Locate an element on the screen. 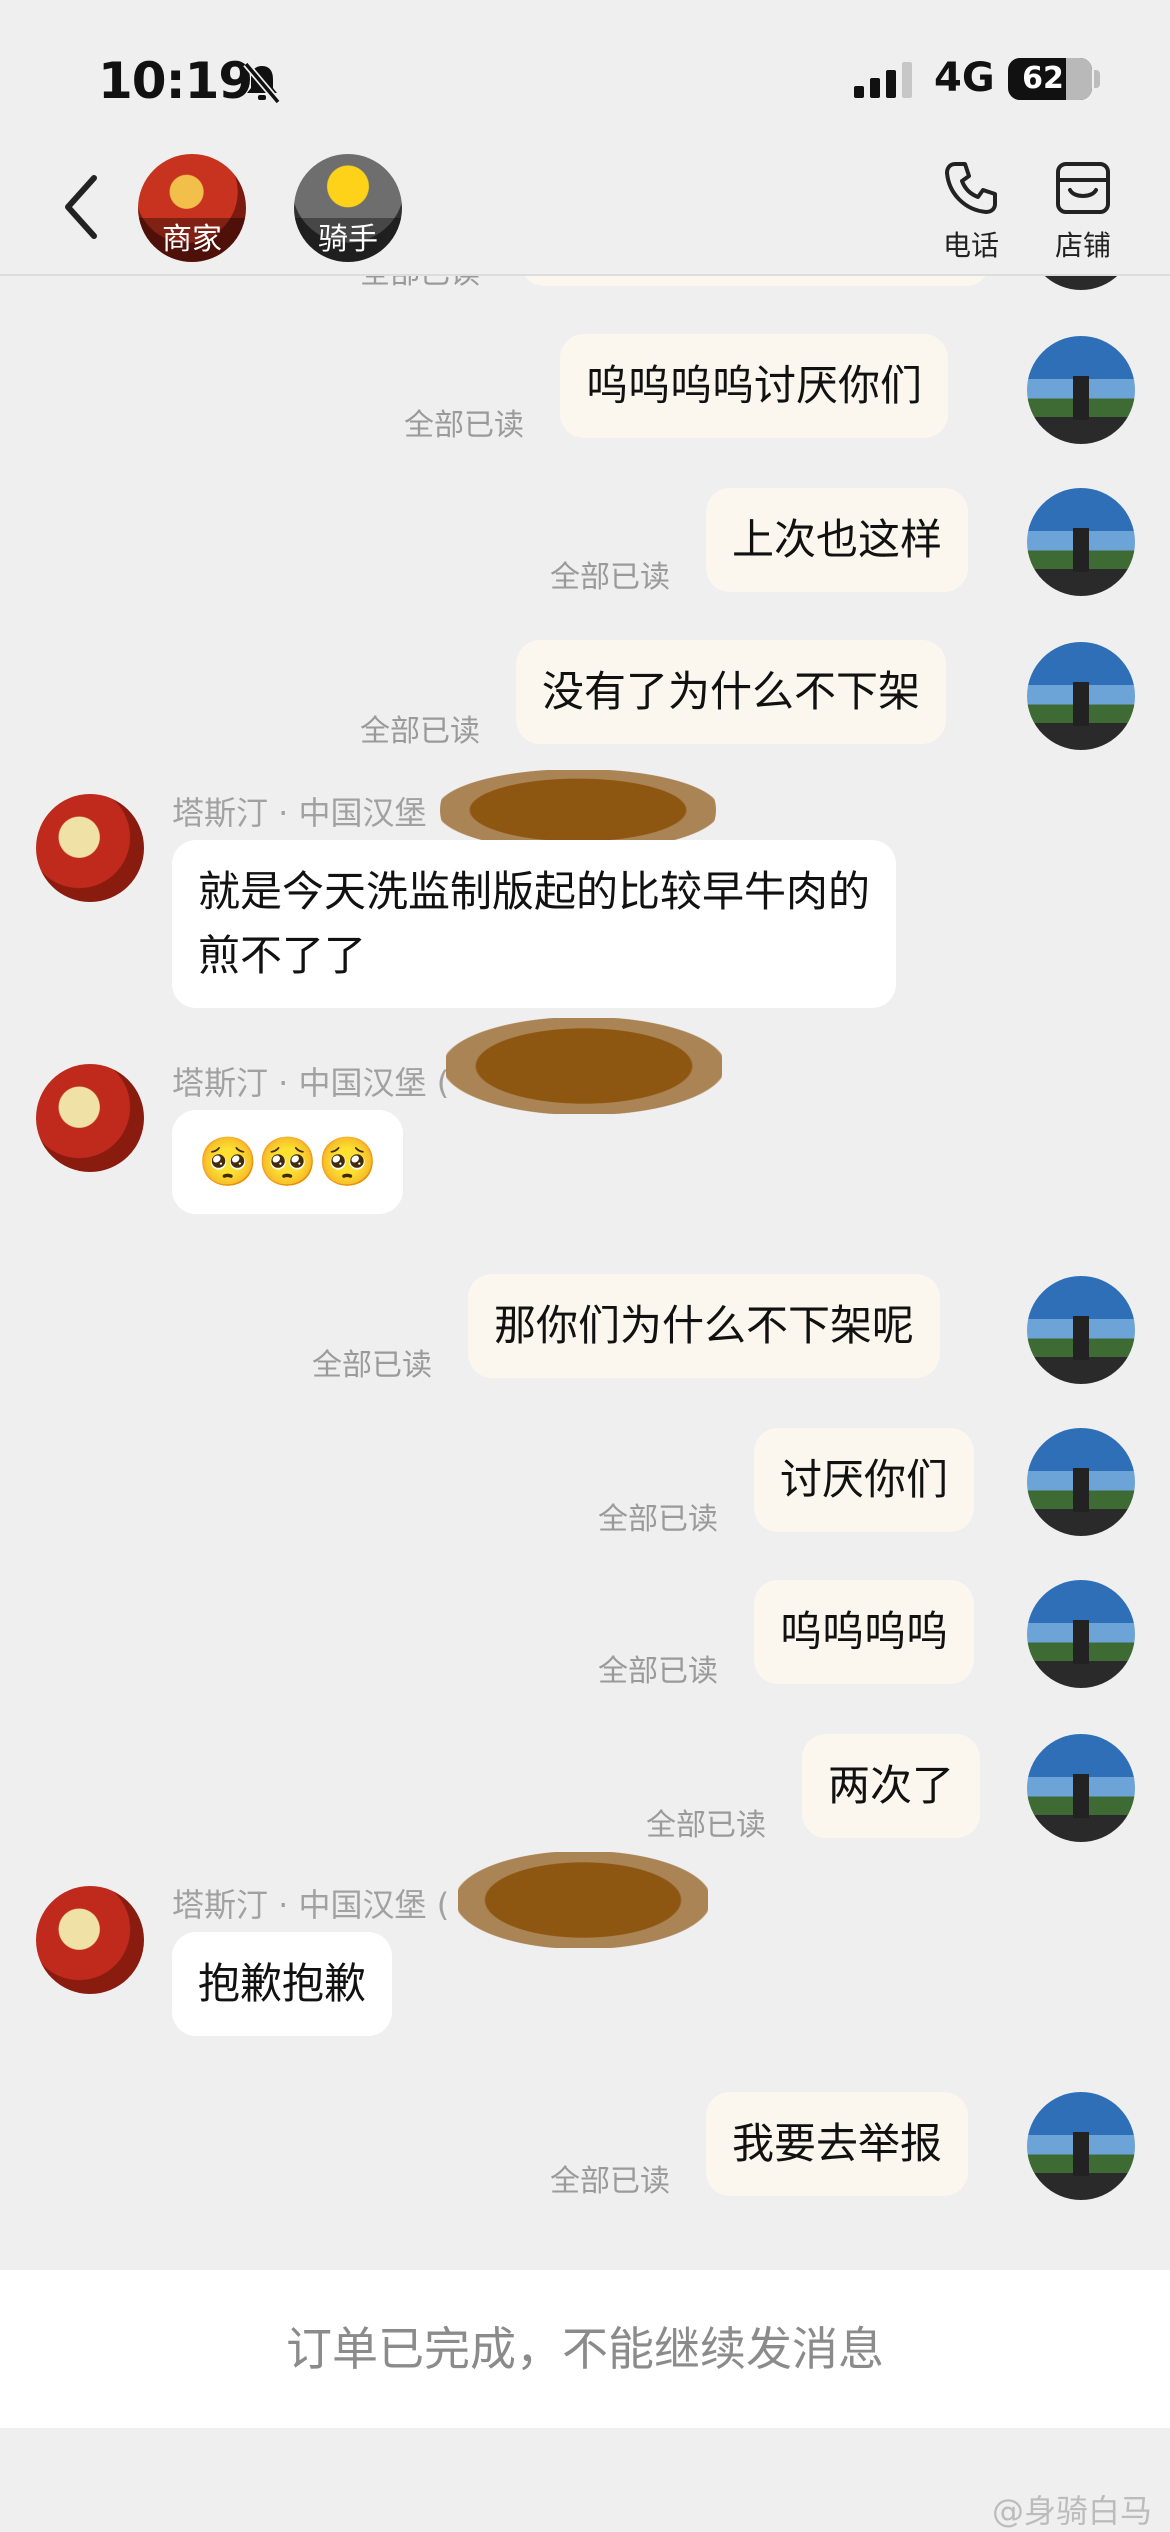 This screenshot has width=1170, height=2532. back-arrow-icon is located at coordinates (82, 207).